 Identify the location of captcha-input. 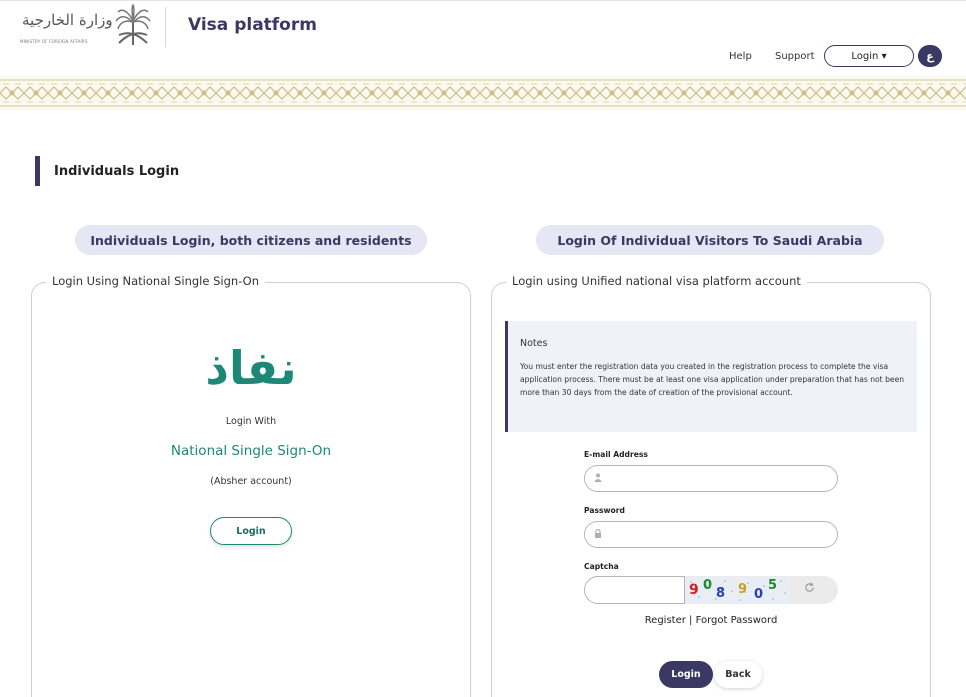
(634, 590).